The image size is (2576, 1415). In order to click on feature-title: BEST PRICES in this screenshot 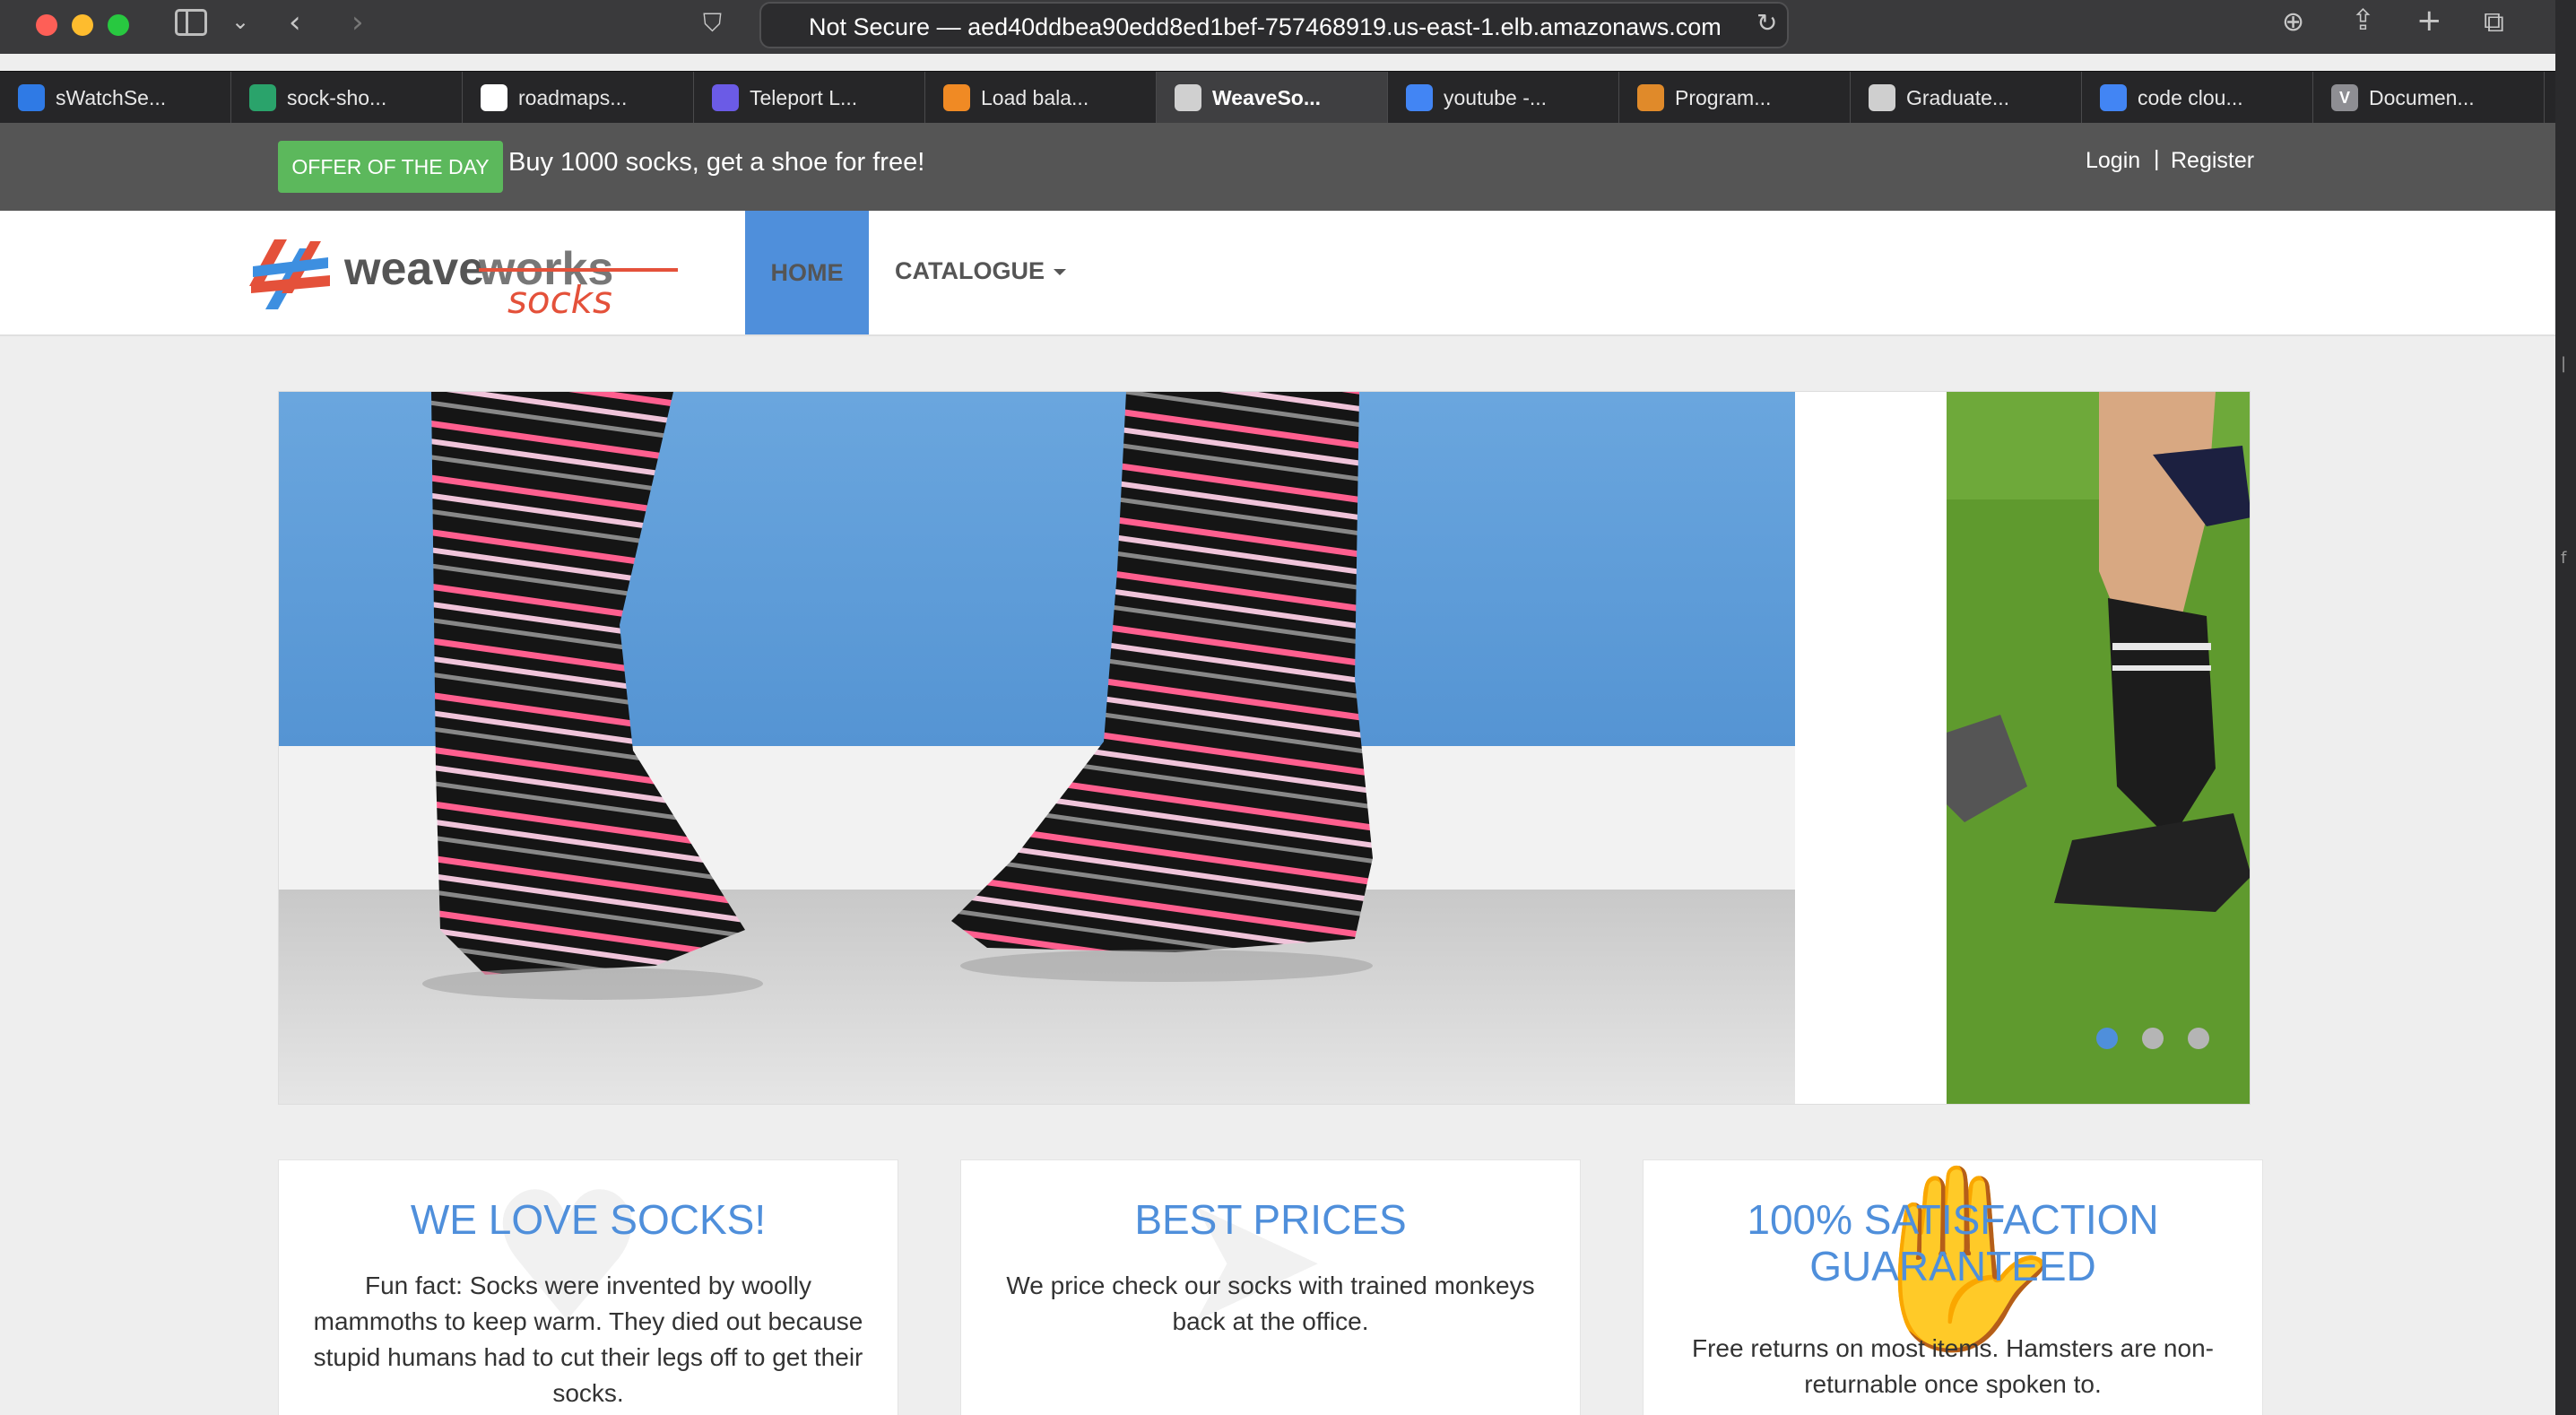, I will do `click(1270, 1219)`.